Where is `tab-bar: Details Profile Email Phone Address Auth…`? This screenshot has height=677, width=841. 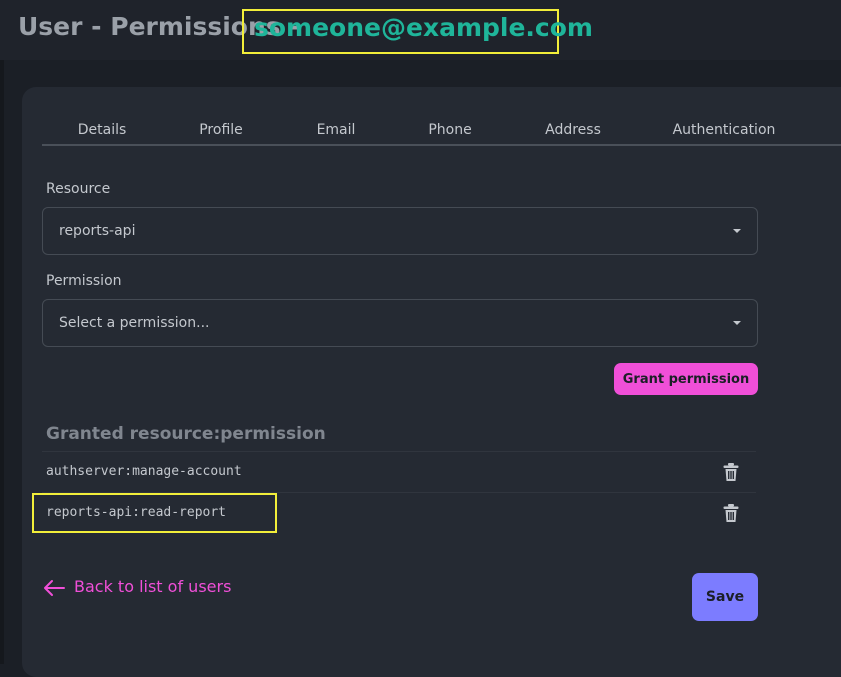 tab-bar: Details Profile Email Phone Address Auth… is located at coordinates (441, 128).